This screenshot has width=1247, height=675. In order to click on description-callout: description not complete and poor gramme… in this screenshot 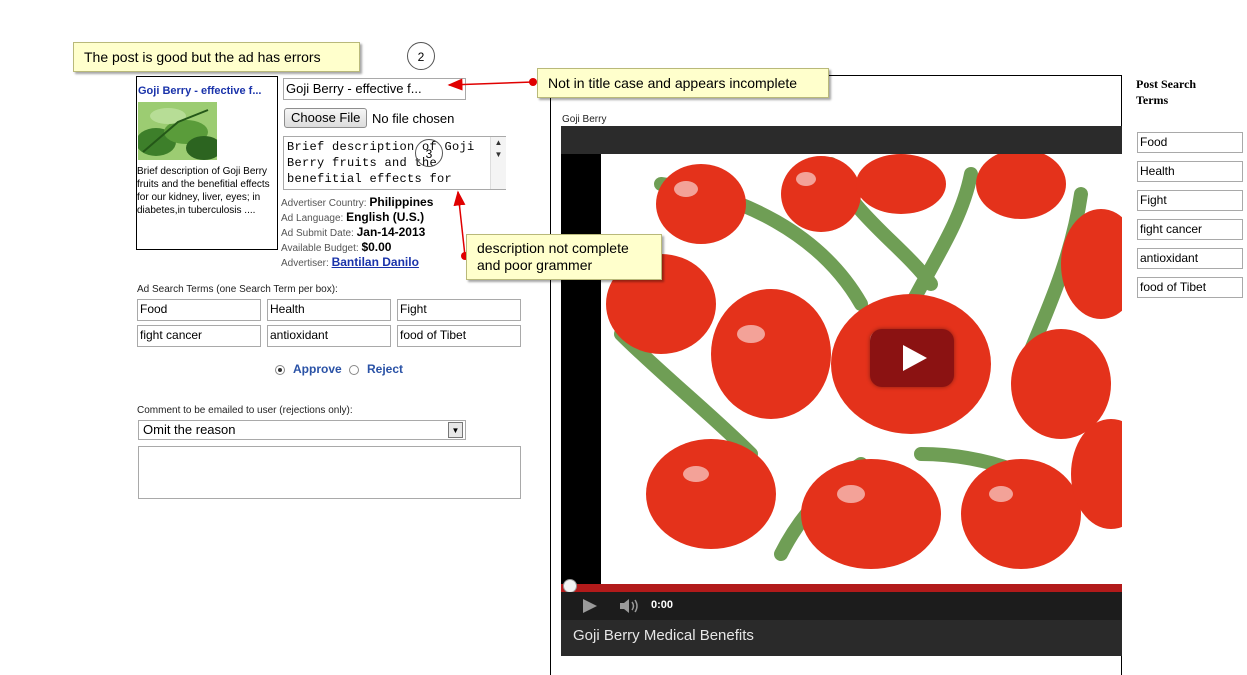, I will do `click(564, 257)`.